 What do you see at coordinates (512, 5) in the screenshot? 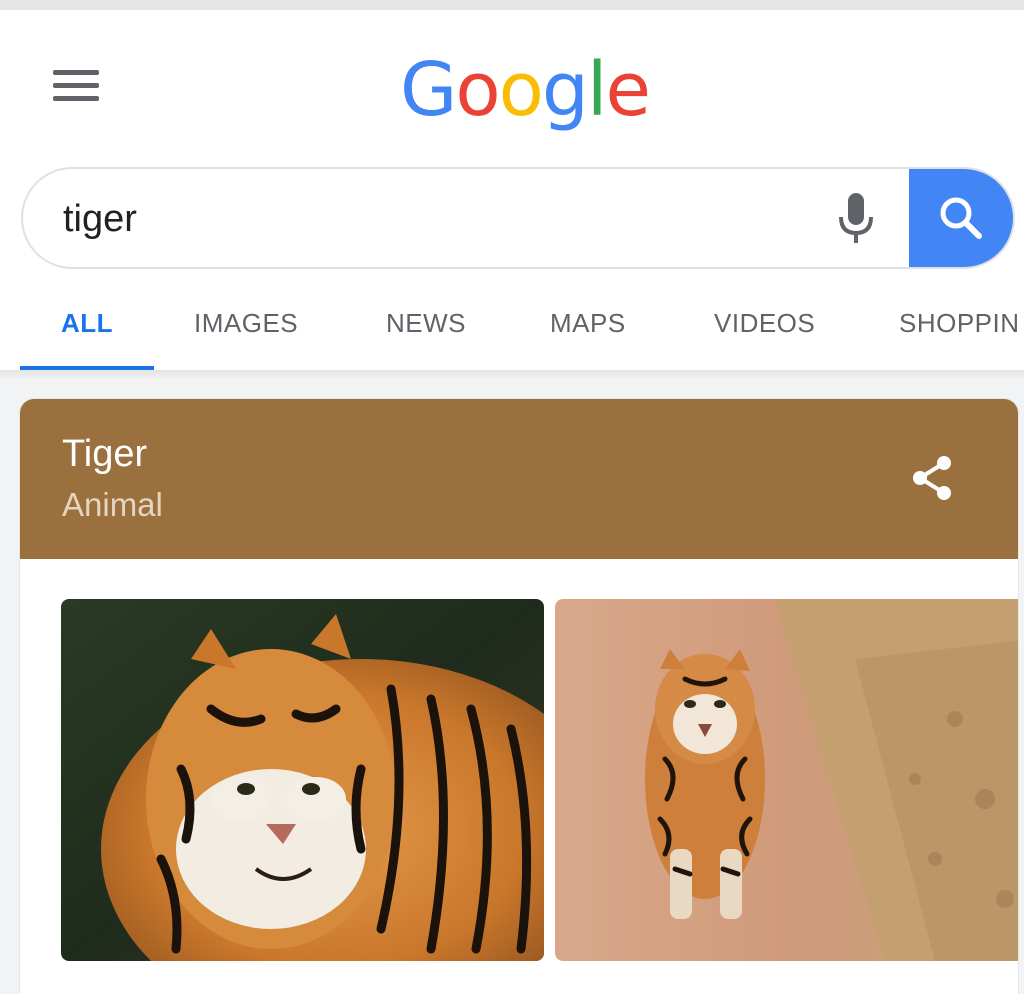
I see `status-bar-strip` at bounding box center [512, 5].